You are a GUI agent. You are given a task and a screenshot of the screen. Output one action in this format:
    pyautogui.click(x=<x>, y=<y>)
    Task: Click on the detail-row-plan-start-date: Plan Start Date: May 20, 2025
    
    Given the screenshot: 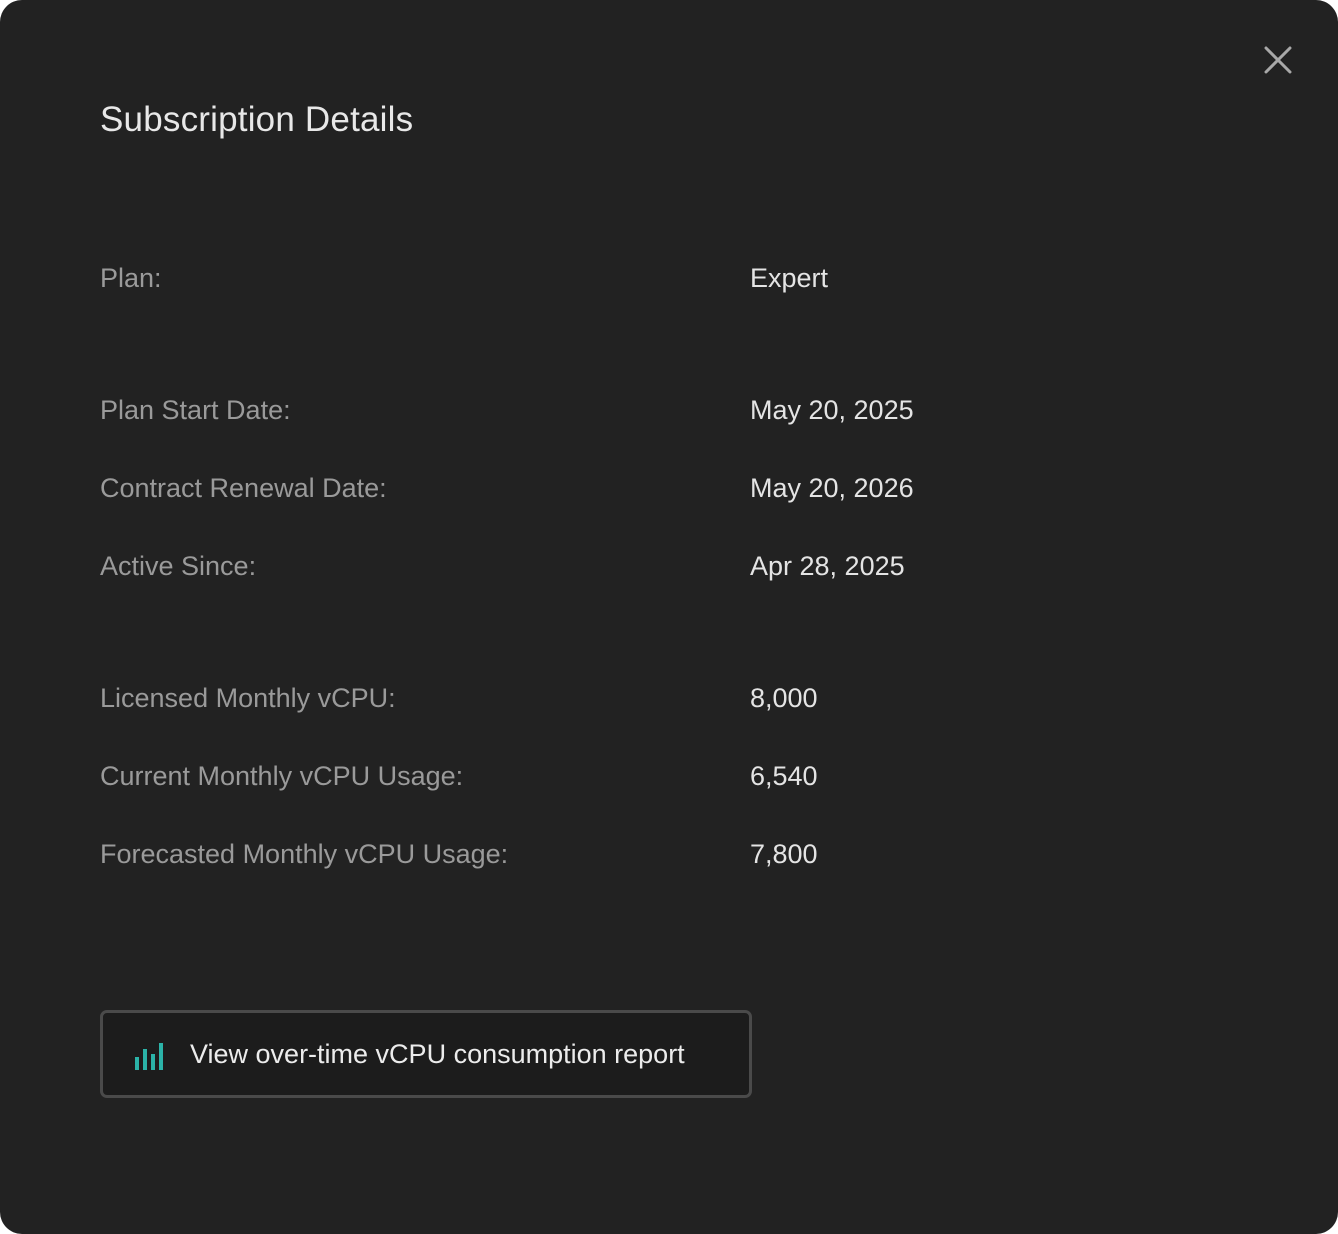 What is the action you would take?
    pyautogui.click(x=600, y=410)
    